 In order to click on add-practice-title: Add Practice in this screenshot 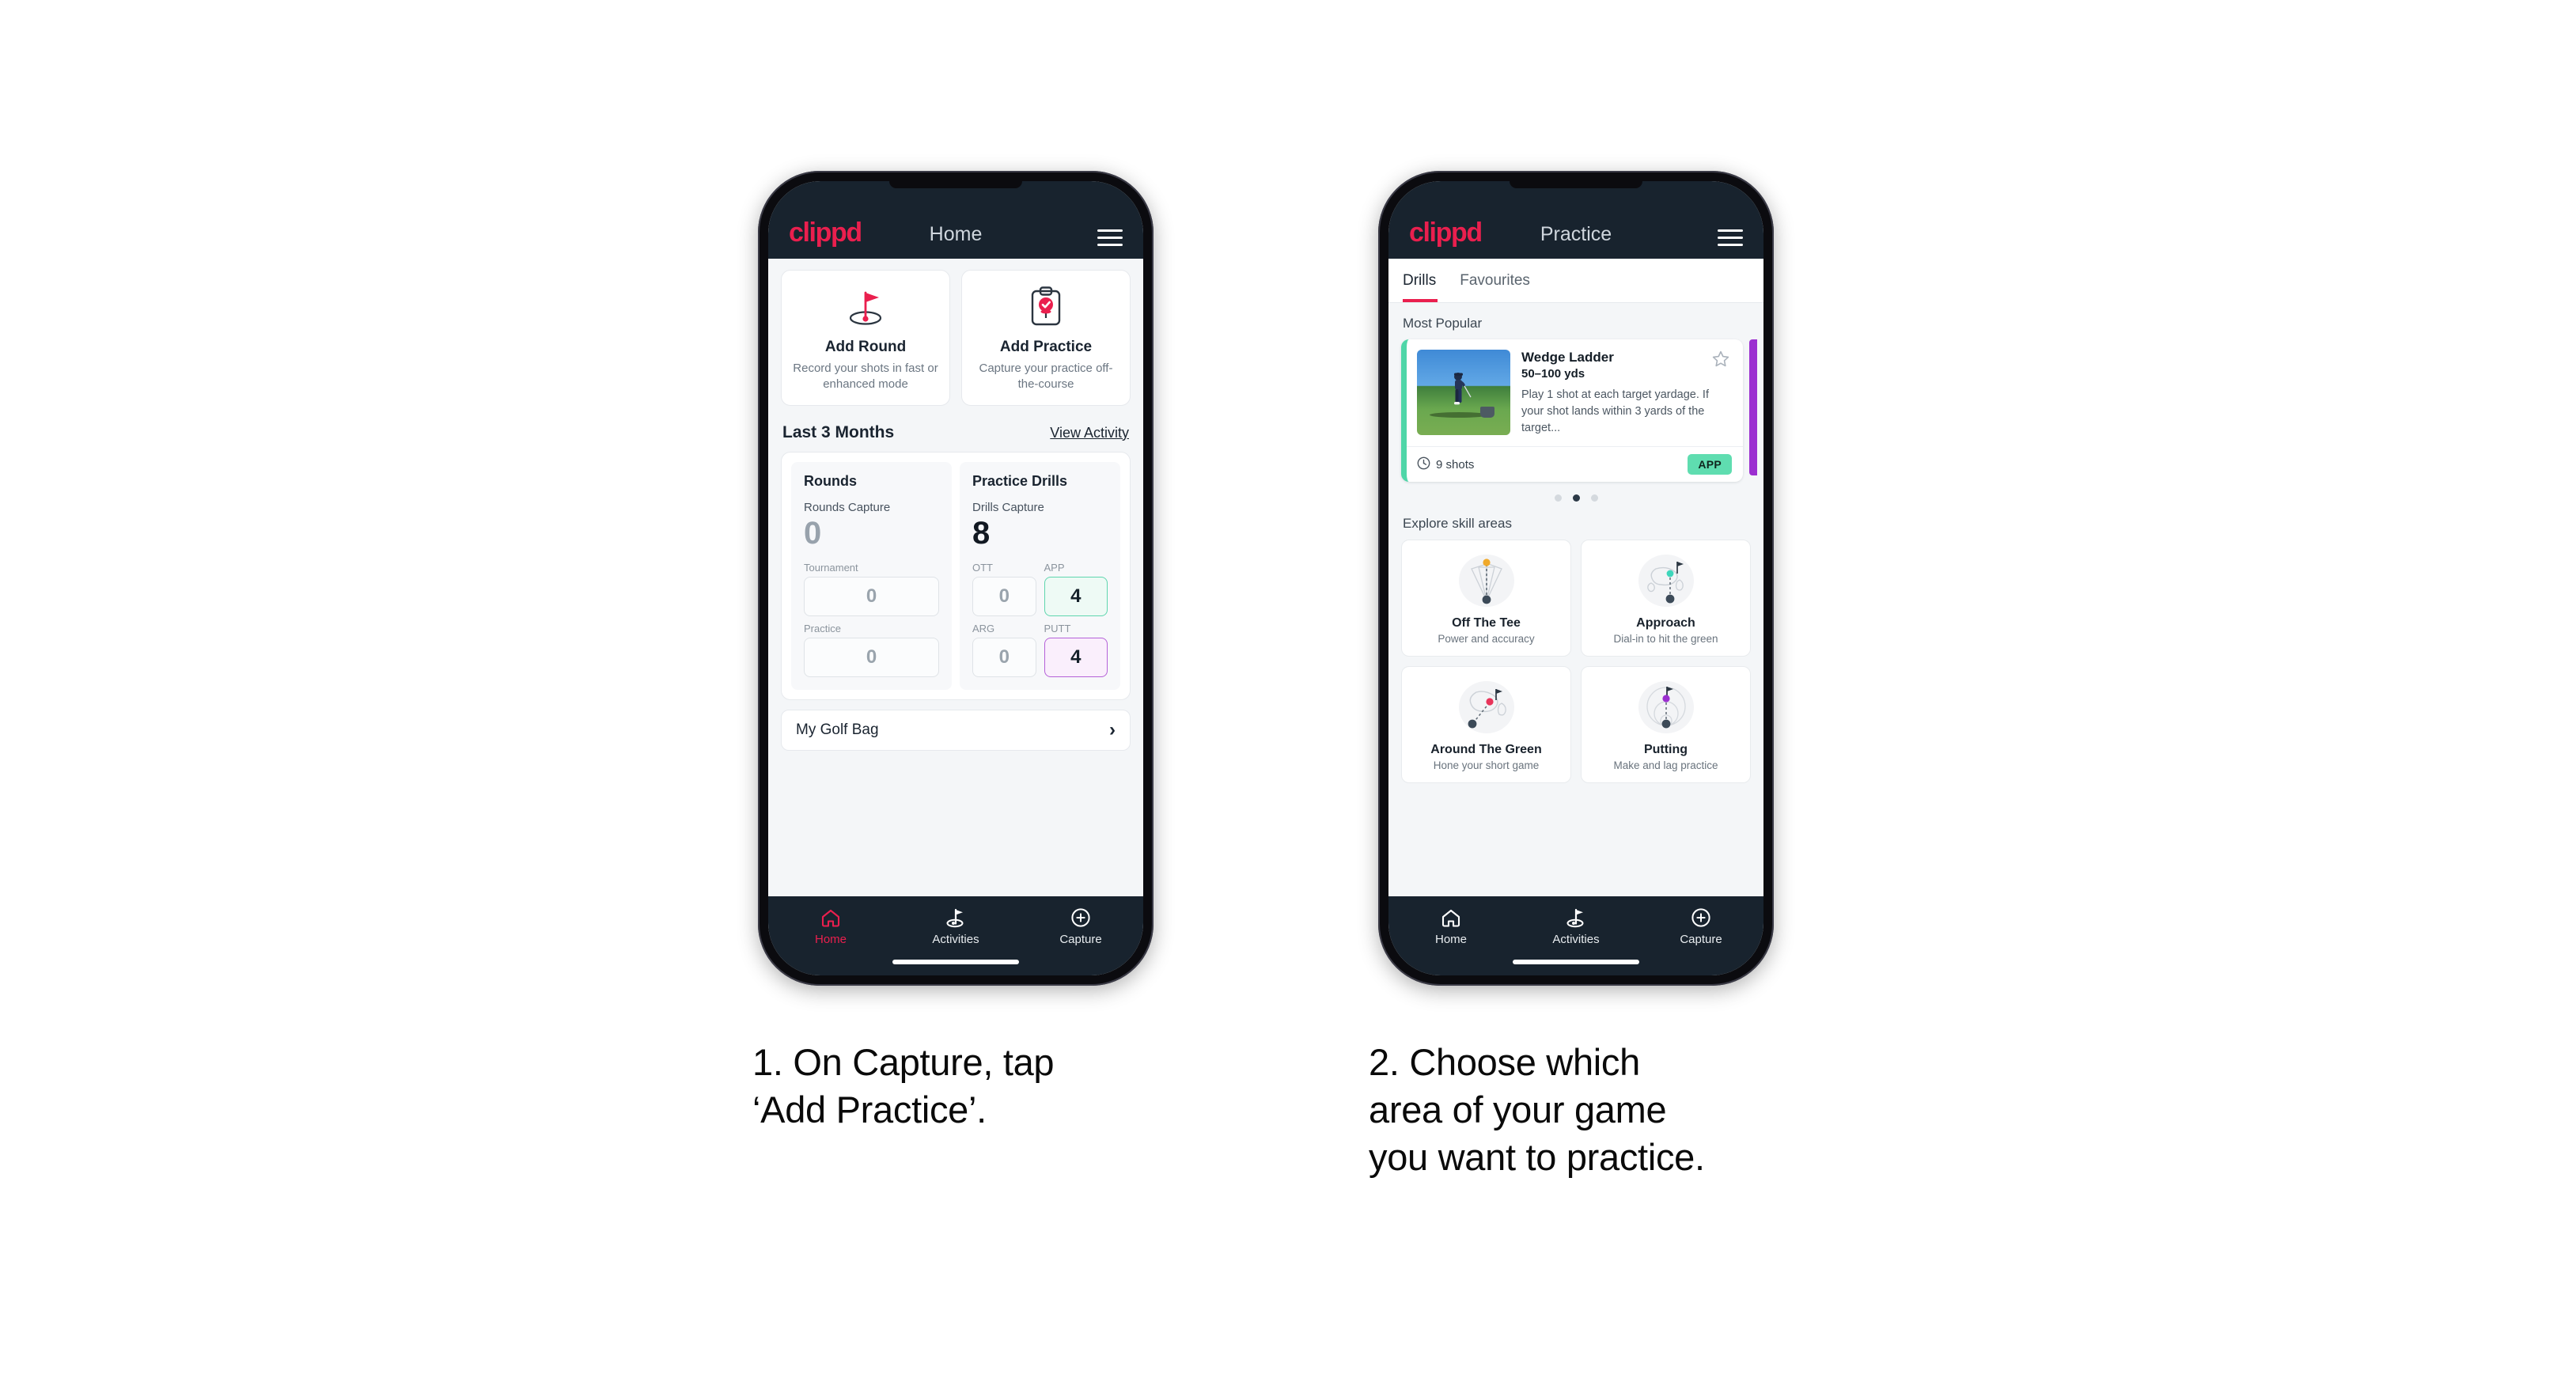, I will do `click(1046, 347)`.